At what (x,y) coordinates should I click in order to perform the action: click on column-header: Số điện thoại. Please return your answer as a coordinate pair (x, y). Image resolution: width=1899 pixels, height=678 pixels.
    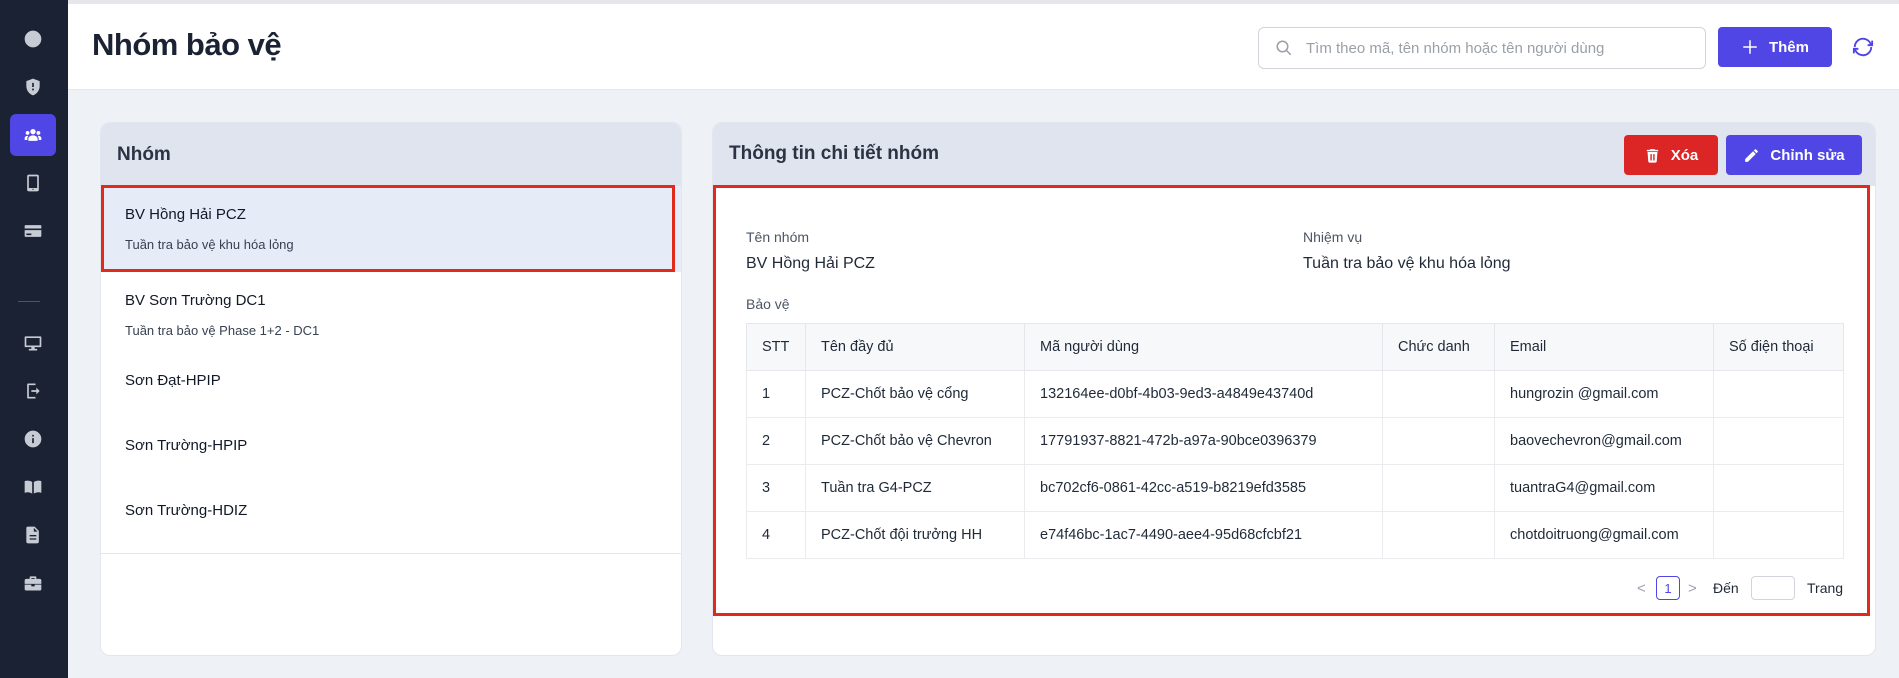
    Looking at the image, I should click on (1778, 347).